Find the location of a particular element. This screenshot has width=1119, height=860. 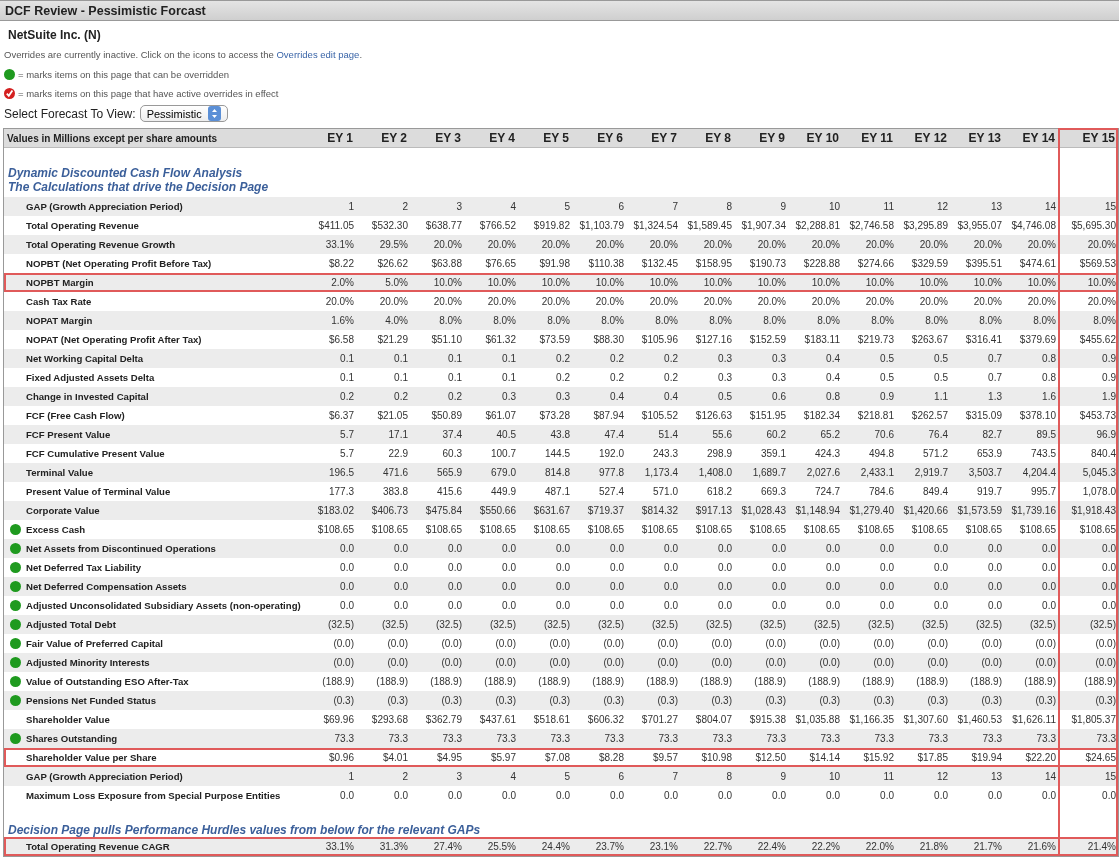

table-cell-text: $1,907.34 is located at coordinates (763, 226).